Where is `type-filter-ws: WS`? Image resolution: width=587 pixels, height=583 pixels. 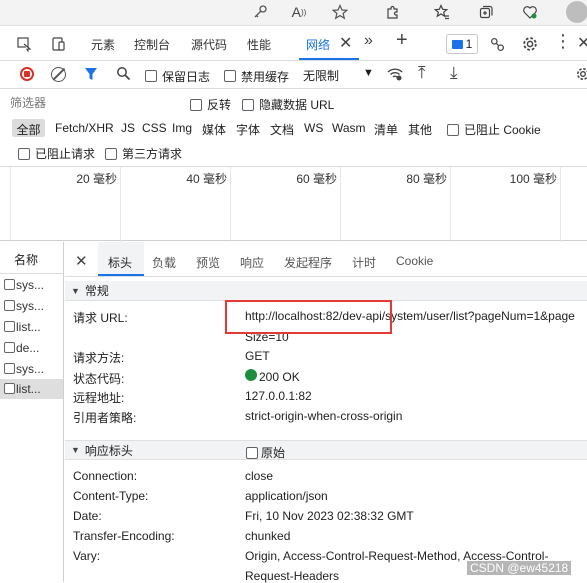 type-filter-ws: WS is located at coordinates (313, 128).